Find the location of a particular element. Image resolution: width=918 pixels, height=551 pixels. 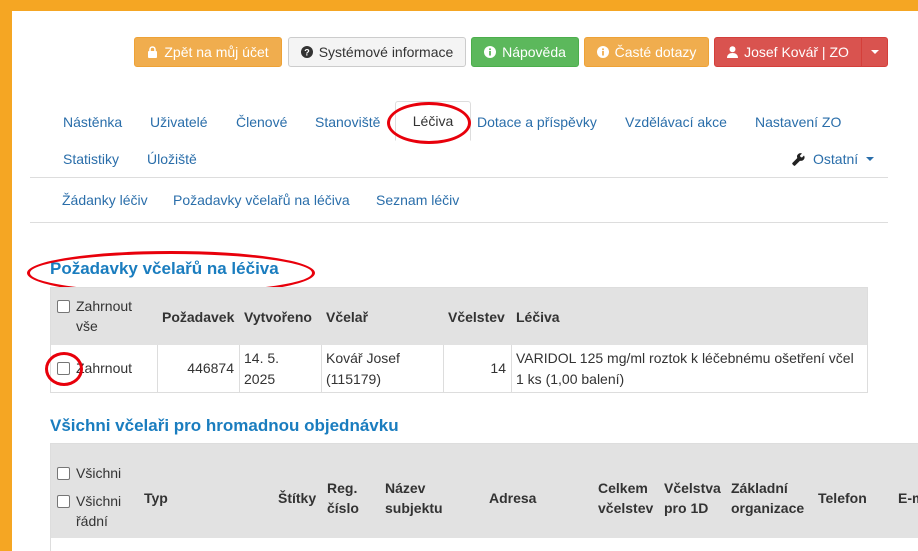

column-header-colonies-1d: Včelstva is located at coordinates (692, 488).